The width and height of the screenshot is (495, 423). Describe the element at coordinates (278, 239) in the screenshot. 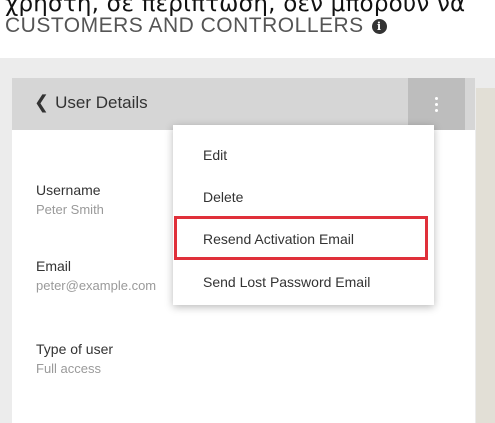

I see `menu-item-resend-activation-email: Resend Activation Email` at that location.